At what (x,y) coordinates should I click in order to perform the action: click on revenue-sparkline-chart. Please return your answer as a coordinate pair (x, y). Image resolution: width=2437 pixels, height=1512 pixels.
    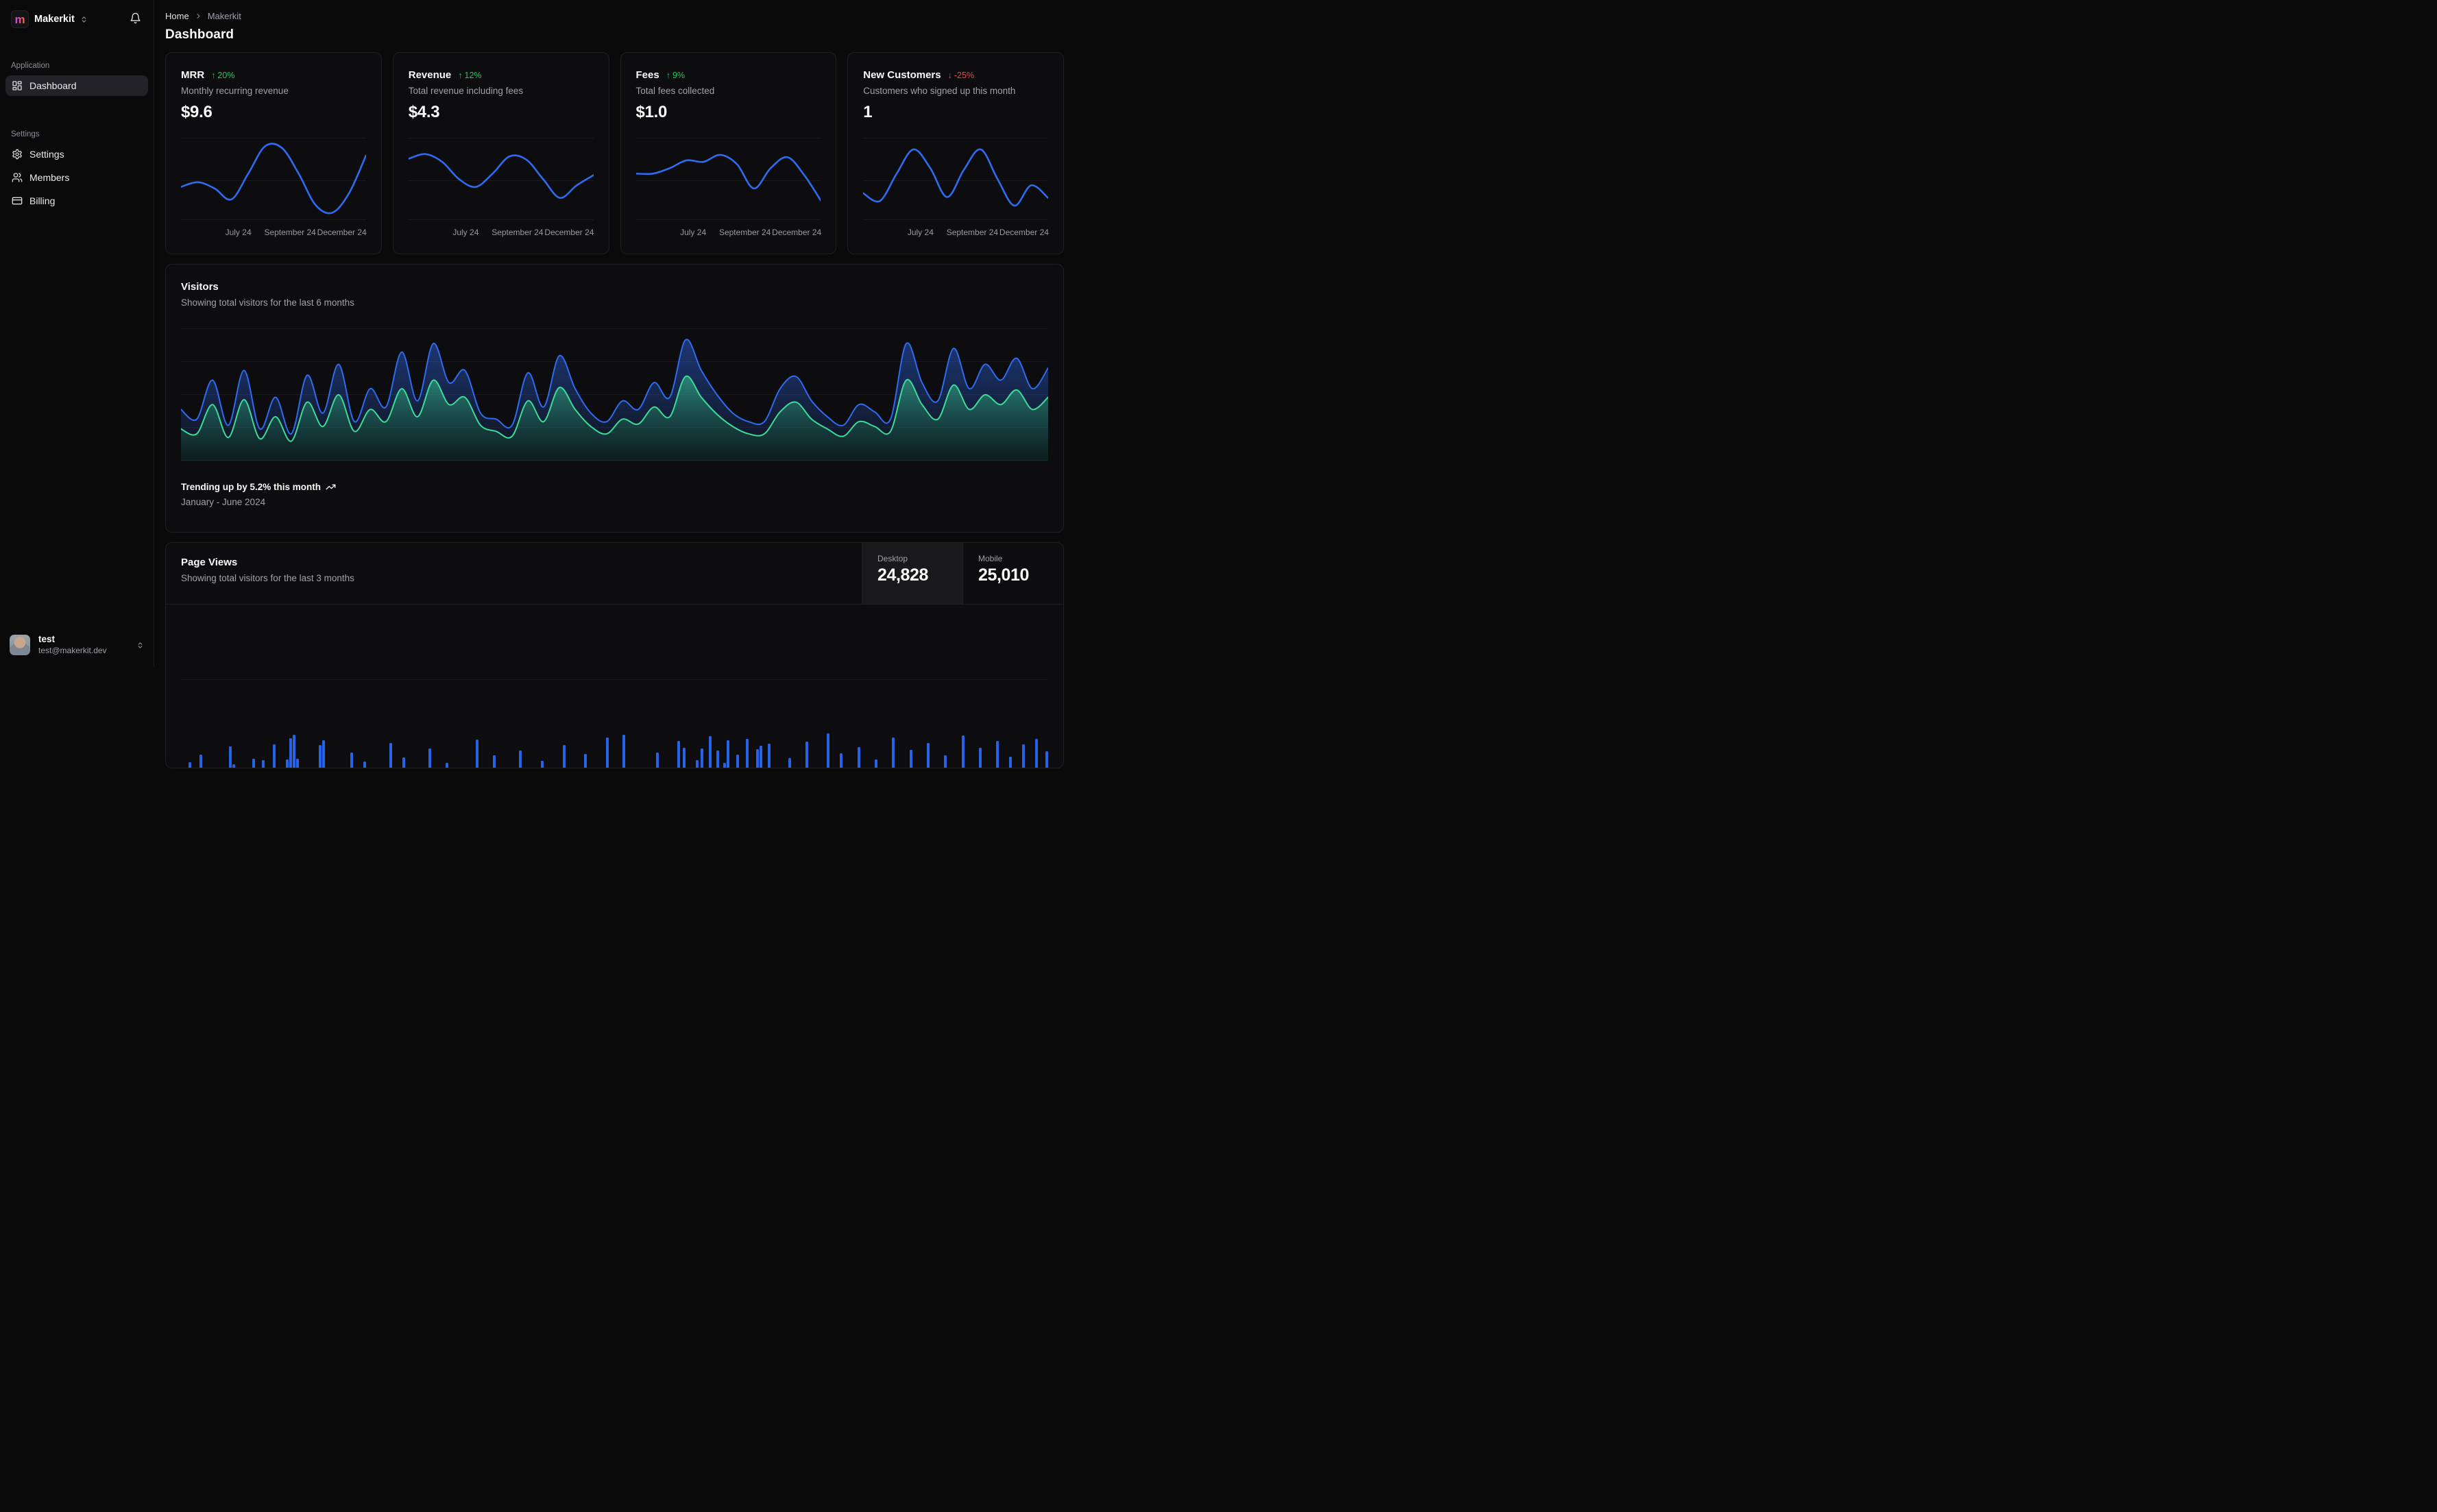
    Looking at the image, I should click on (501, 178).